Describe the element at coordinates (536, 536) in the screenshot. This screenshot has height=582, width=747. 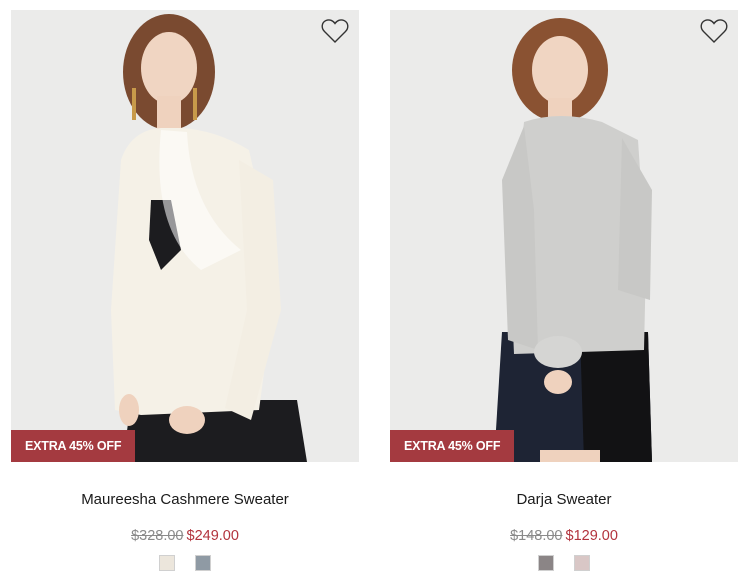
I see `original-price: $148.00` at that location.